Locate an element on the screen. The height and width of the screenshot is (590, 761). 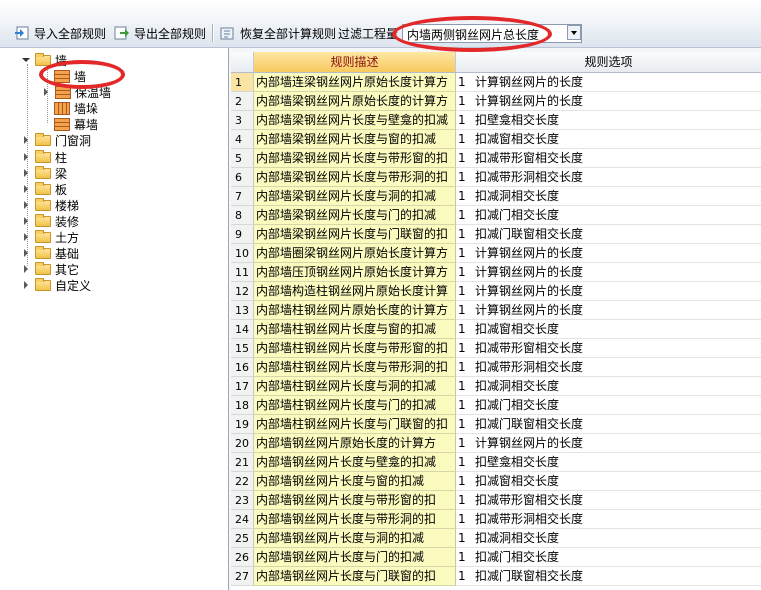
rule-description-cell: 内部墙梁钢丝网片长度与带形窗的扣 is located at coordinates (355, 158).